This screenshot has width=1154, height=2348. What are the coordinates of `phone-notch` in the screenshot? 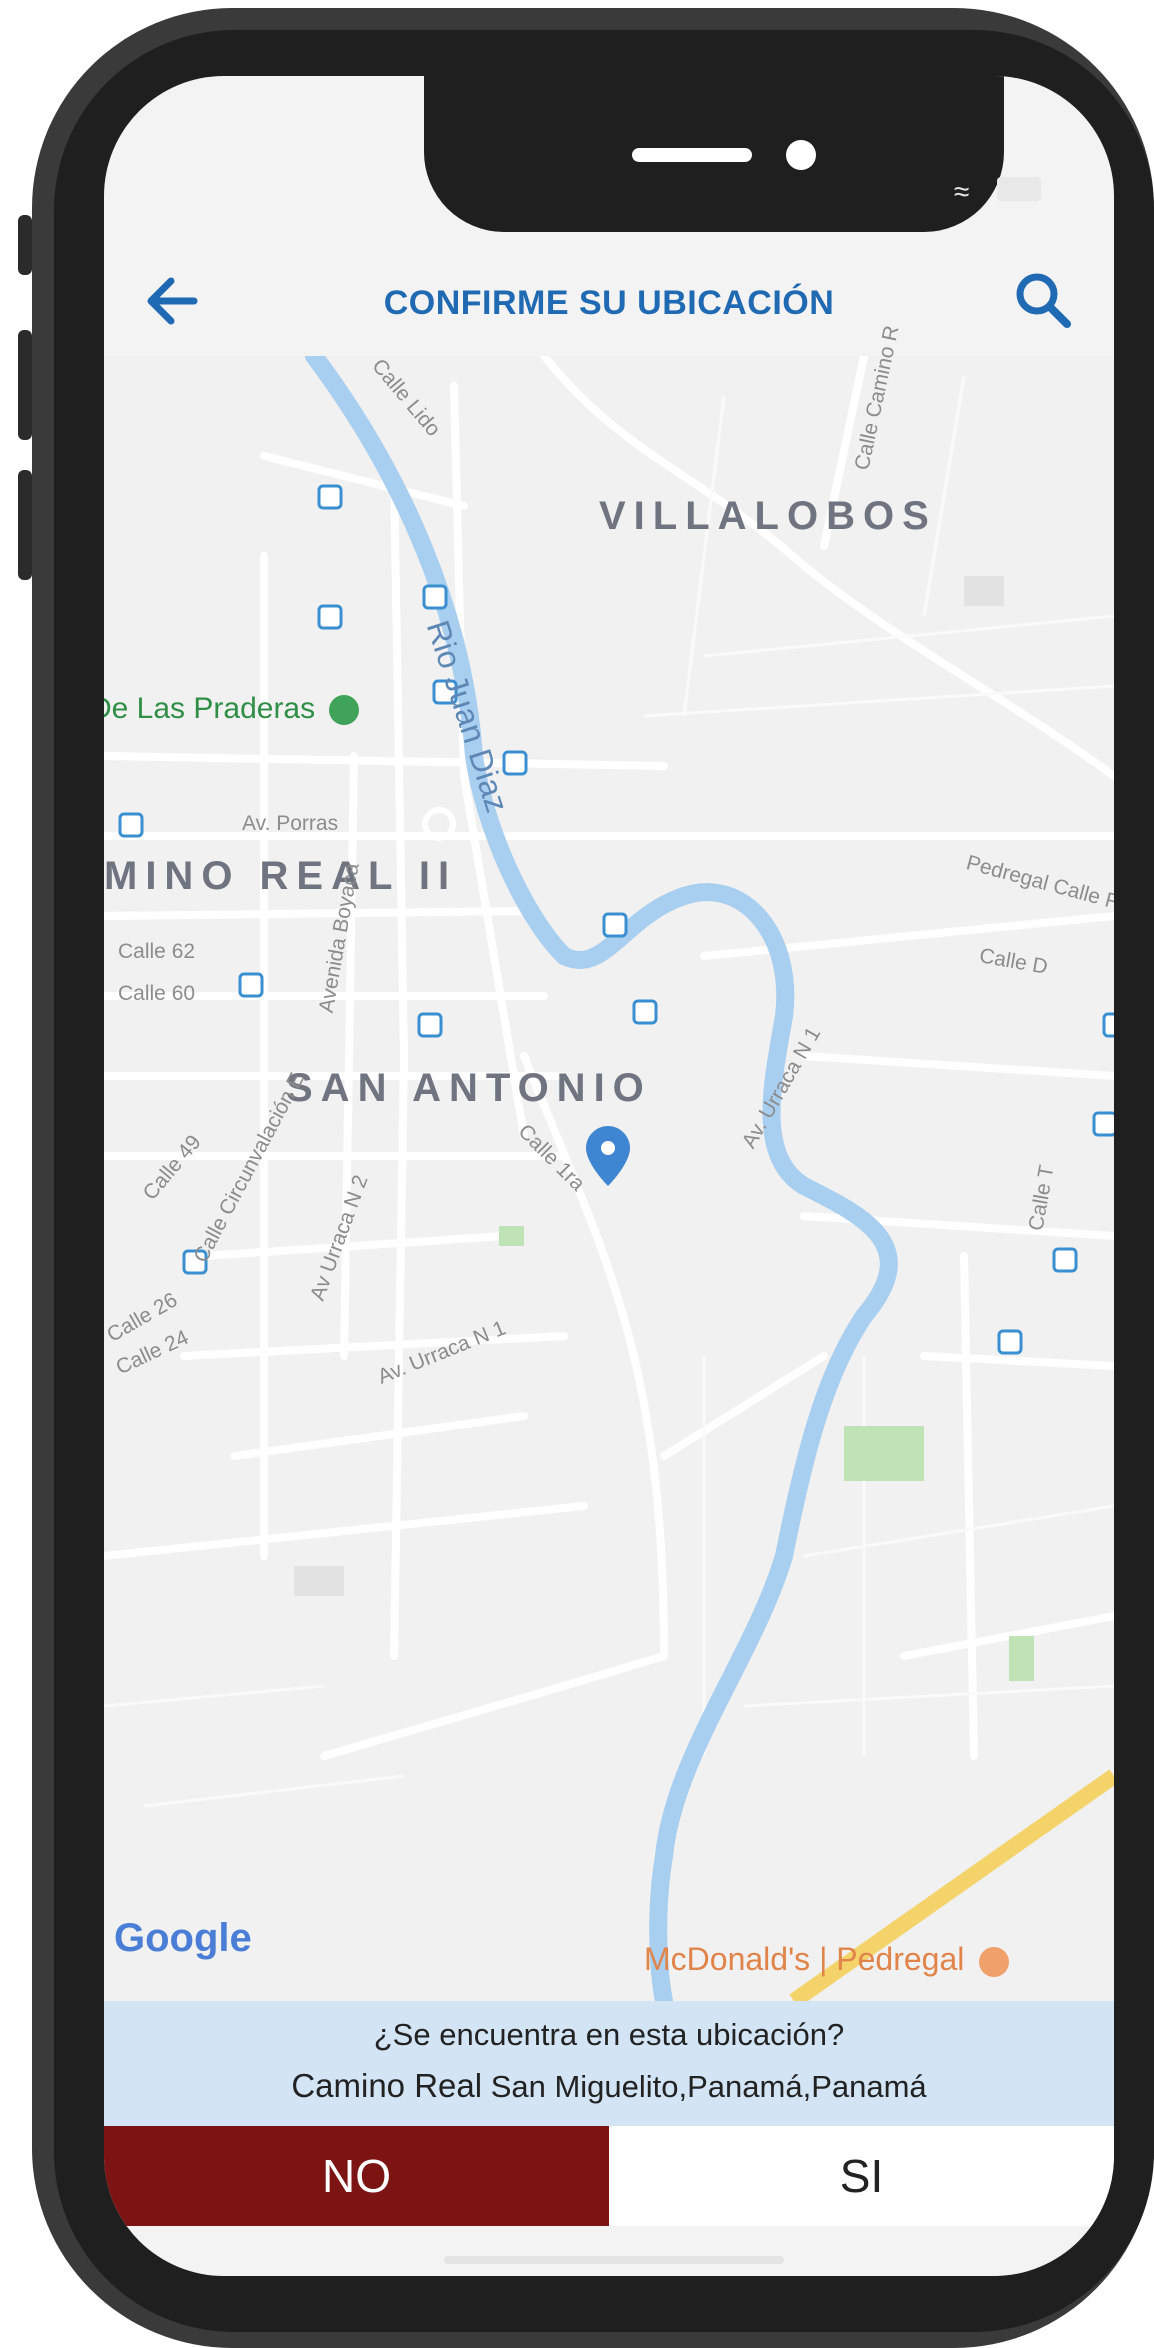 It's located at (714, 154).